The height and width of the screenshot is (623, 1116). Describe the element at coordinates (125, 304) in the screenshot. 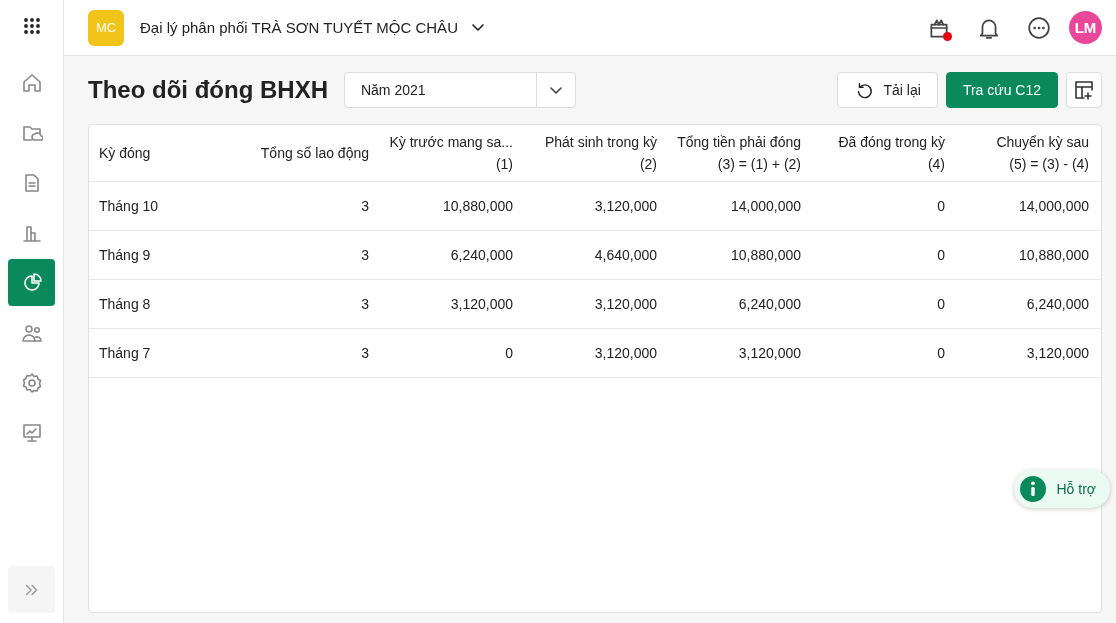

I see `table-cell-text: Tháng 8` at that location.